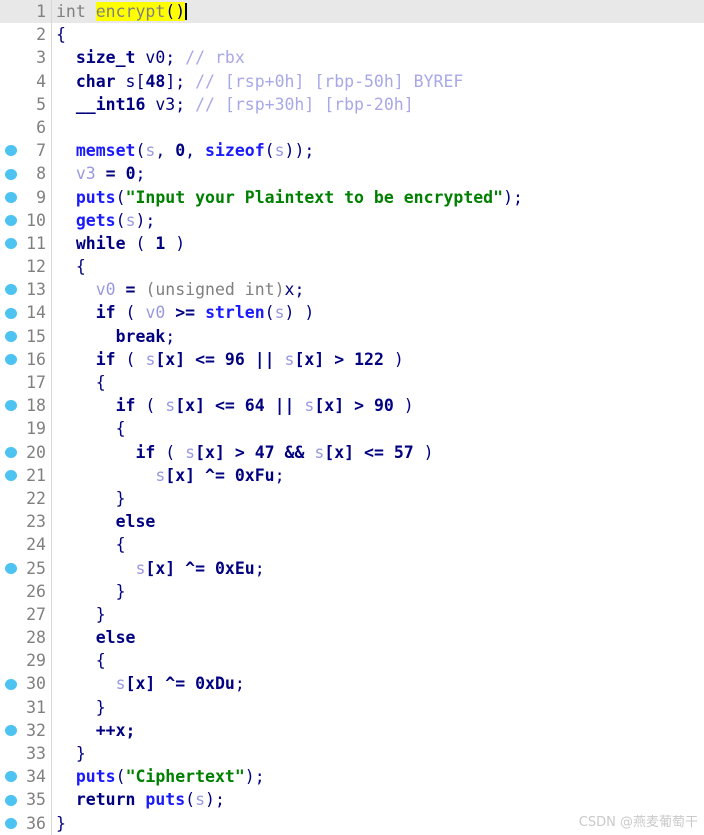  What do you see at coordinates (279, 475) in the screenshot?
I see `code-token: ;` at bounding box center [279, 475].